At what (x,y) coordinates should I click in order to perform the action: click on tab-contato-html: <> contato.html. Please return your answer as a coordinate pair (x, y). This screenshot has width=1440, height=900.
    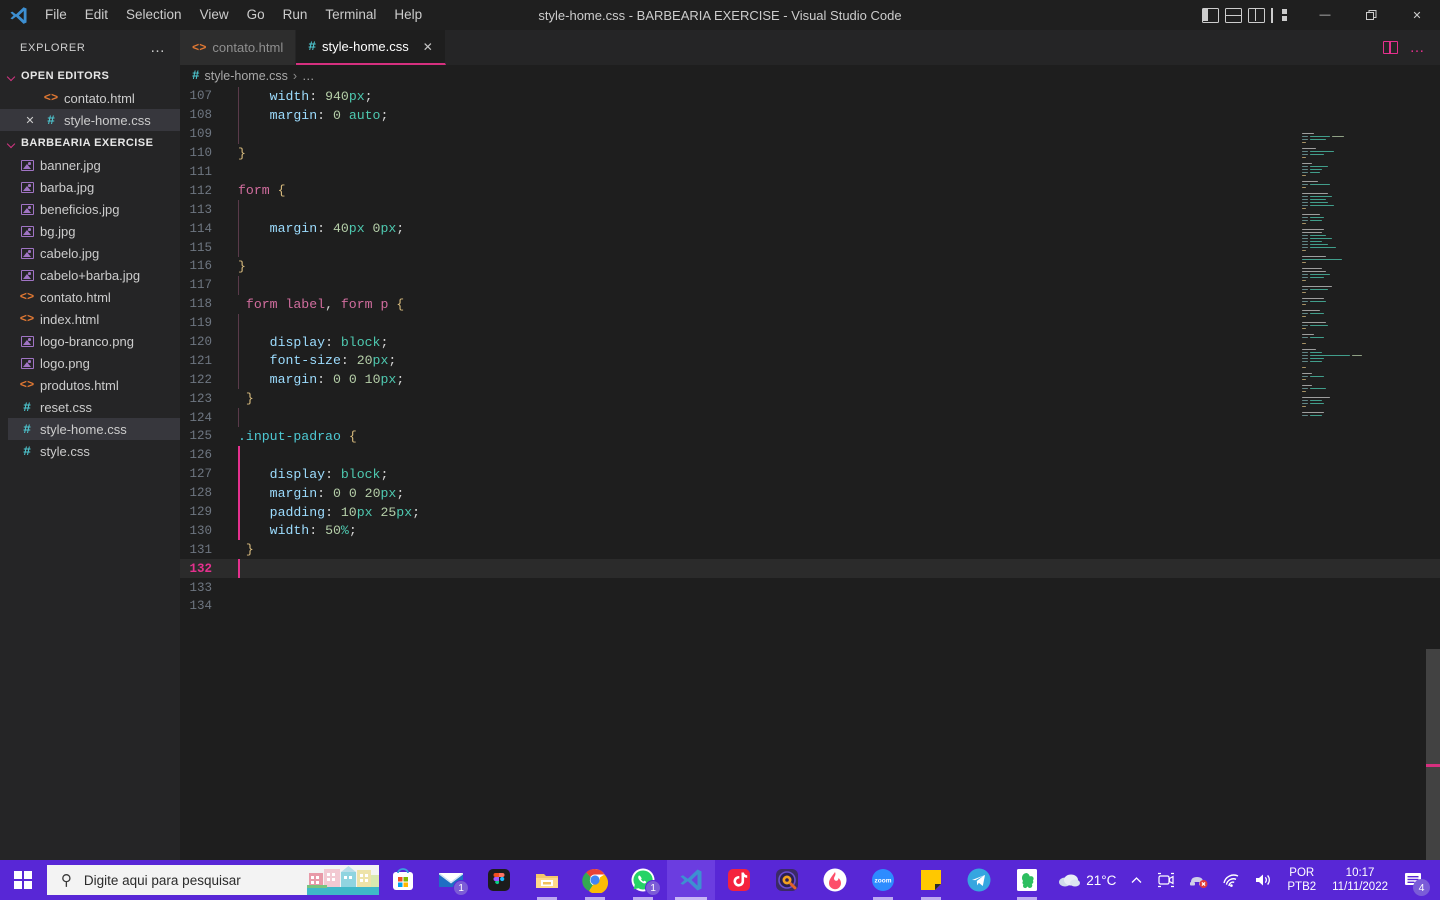
    Looking at the image, I should click on (238, 47).